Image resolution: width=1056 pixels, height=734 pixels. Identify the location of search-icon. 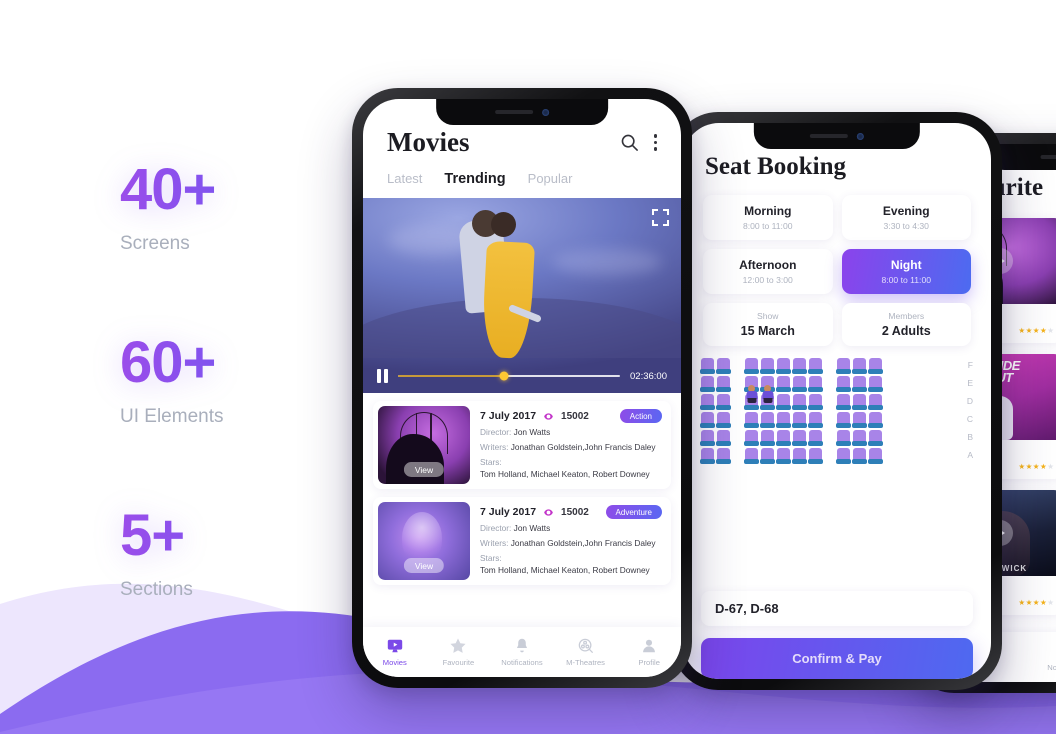
(629, 142).